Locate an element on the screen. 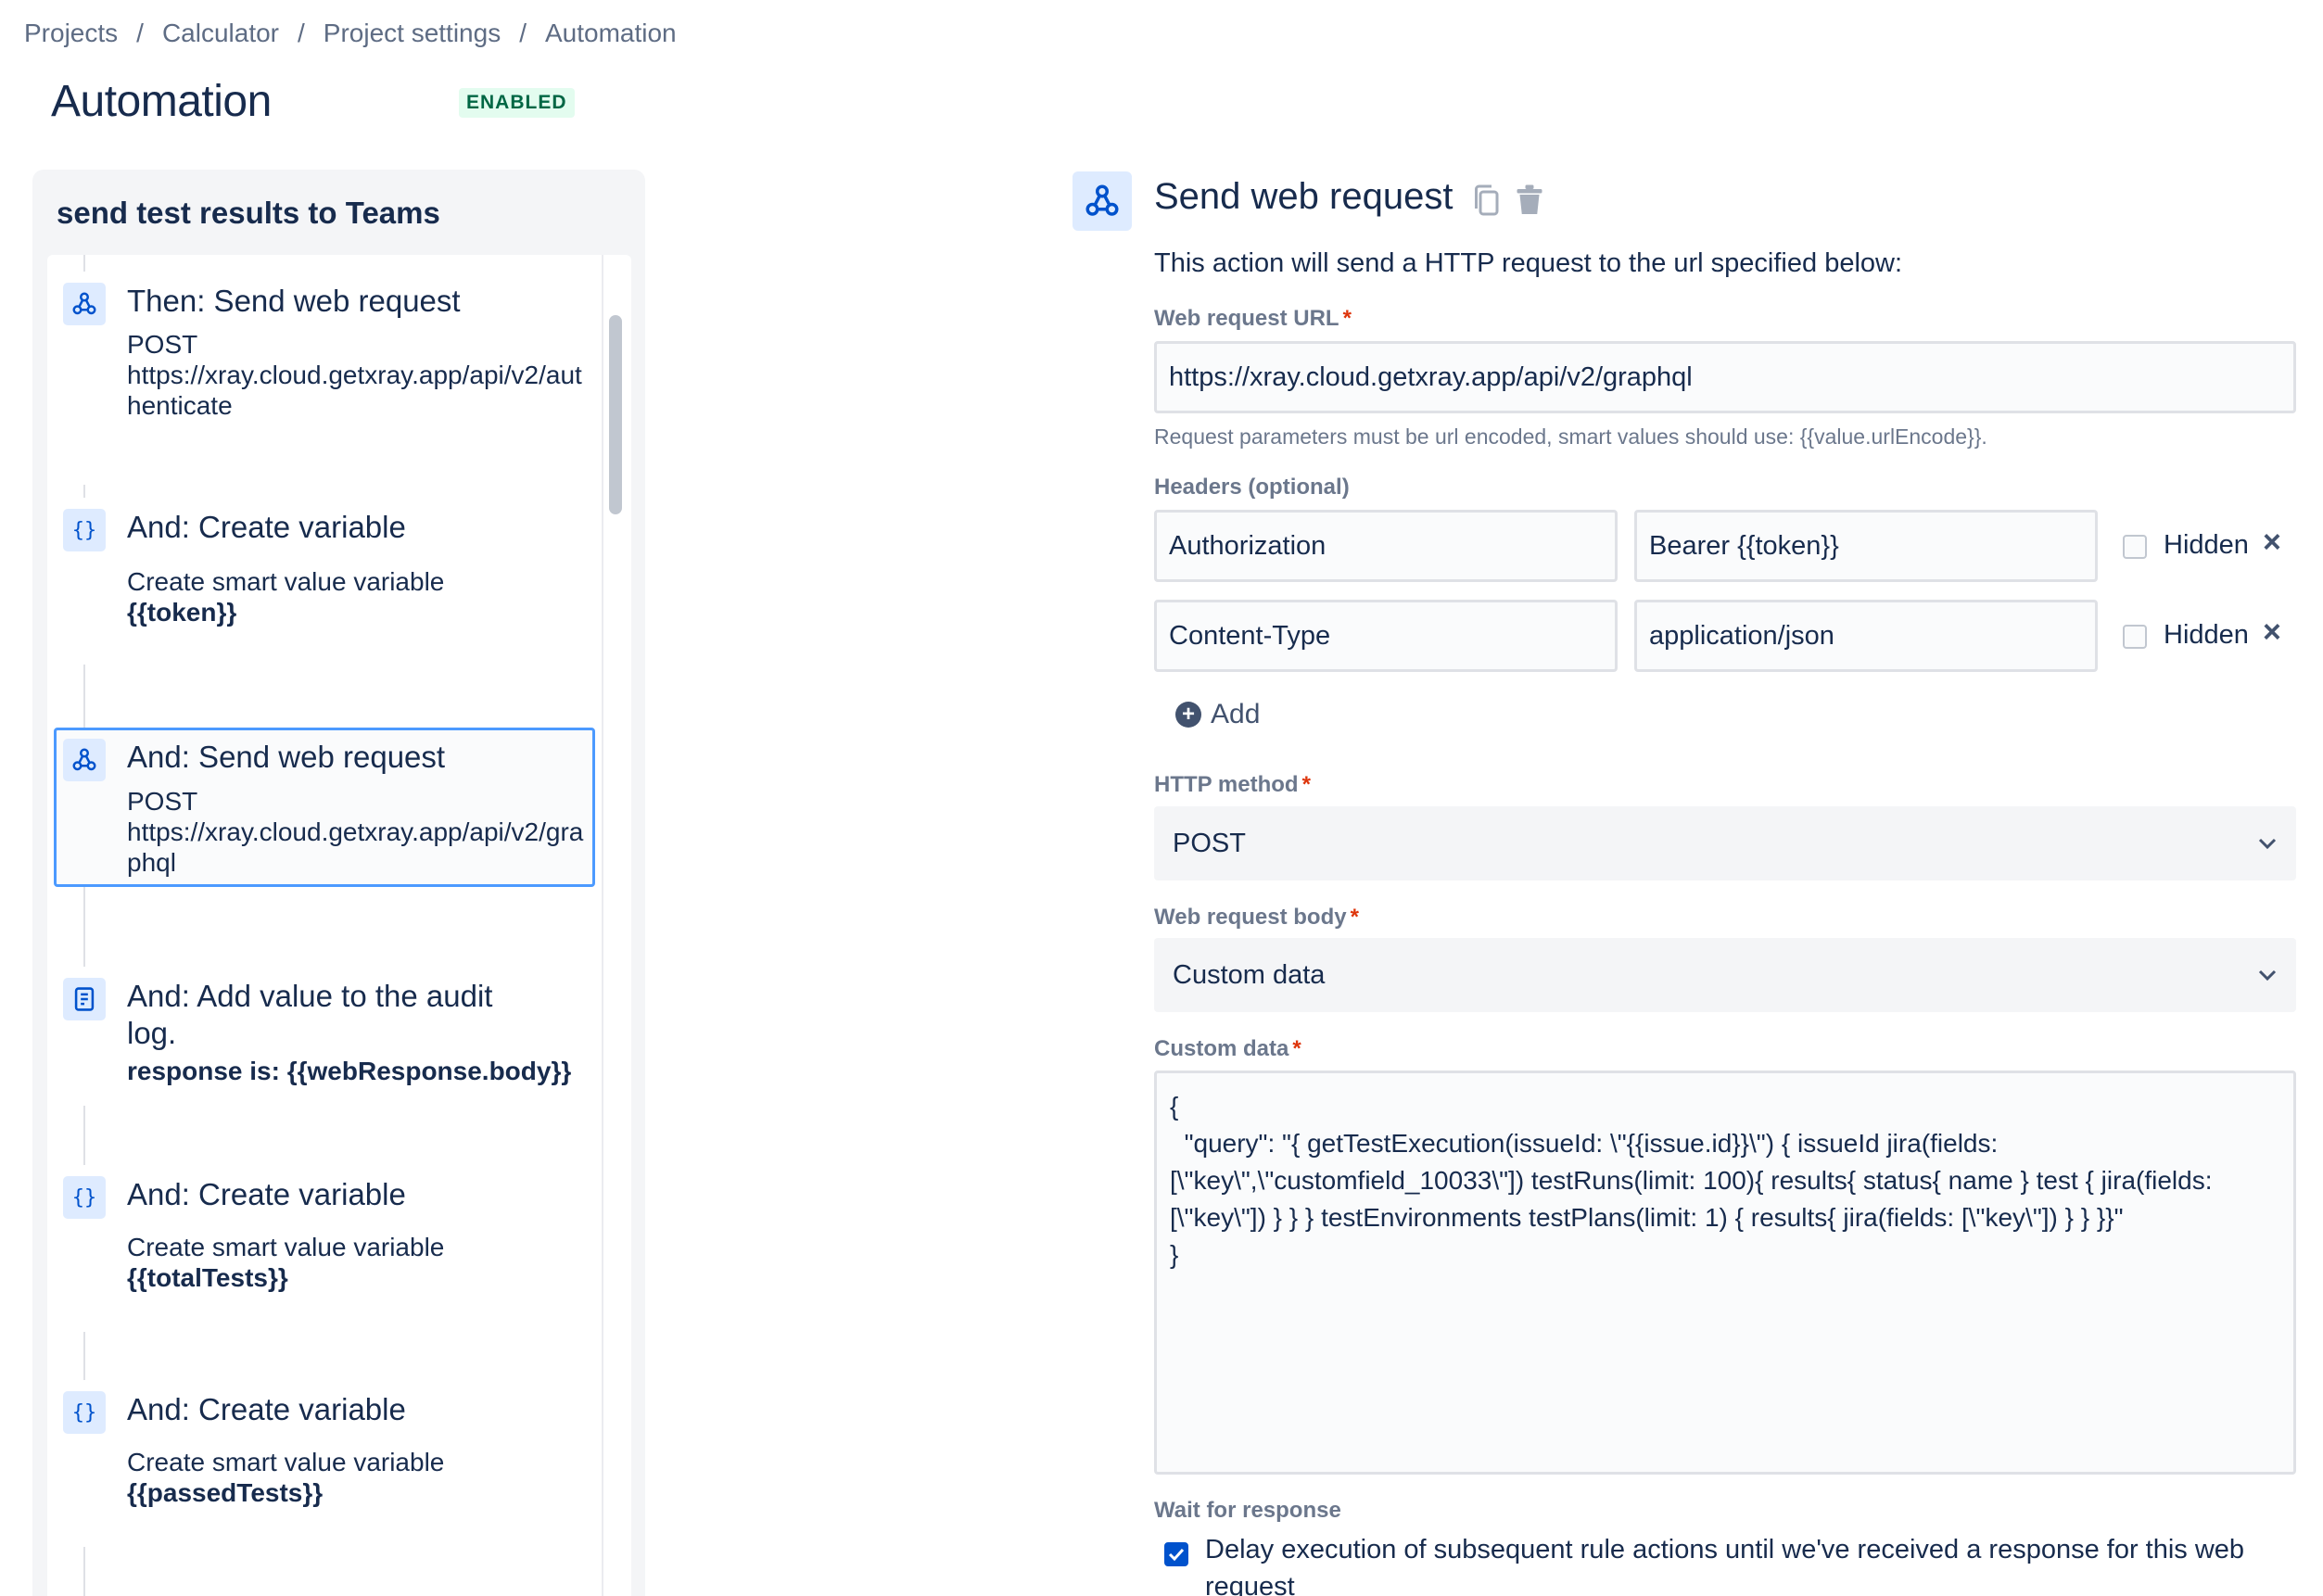 This screenshot has width=2323, height=1596. scrollbar-thumb is located at coordinates (615, 414).